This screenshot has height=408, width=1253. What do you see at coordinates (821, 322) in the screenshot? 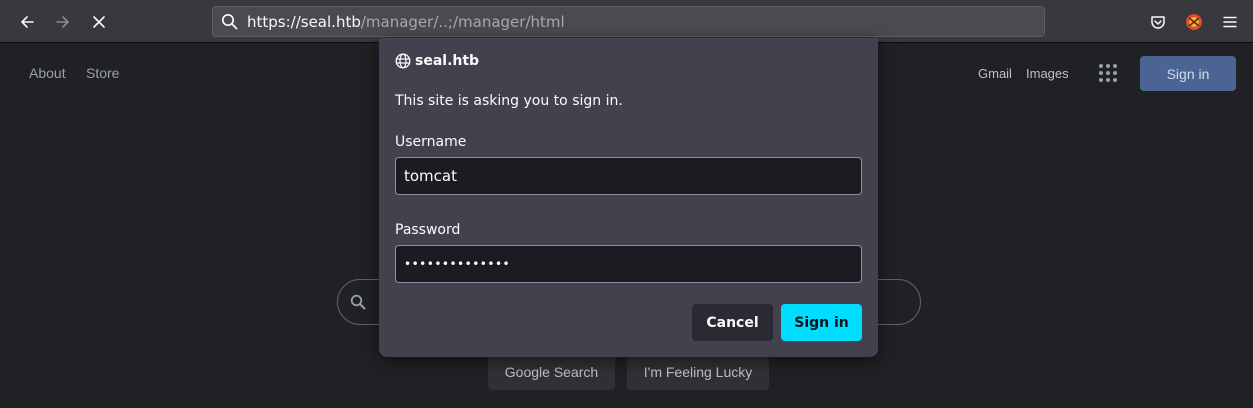
I see `sign-in-button: Sign in` at bounding box center [821, 322].